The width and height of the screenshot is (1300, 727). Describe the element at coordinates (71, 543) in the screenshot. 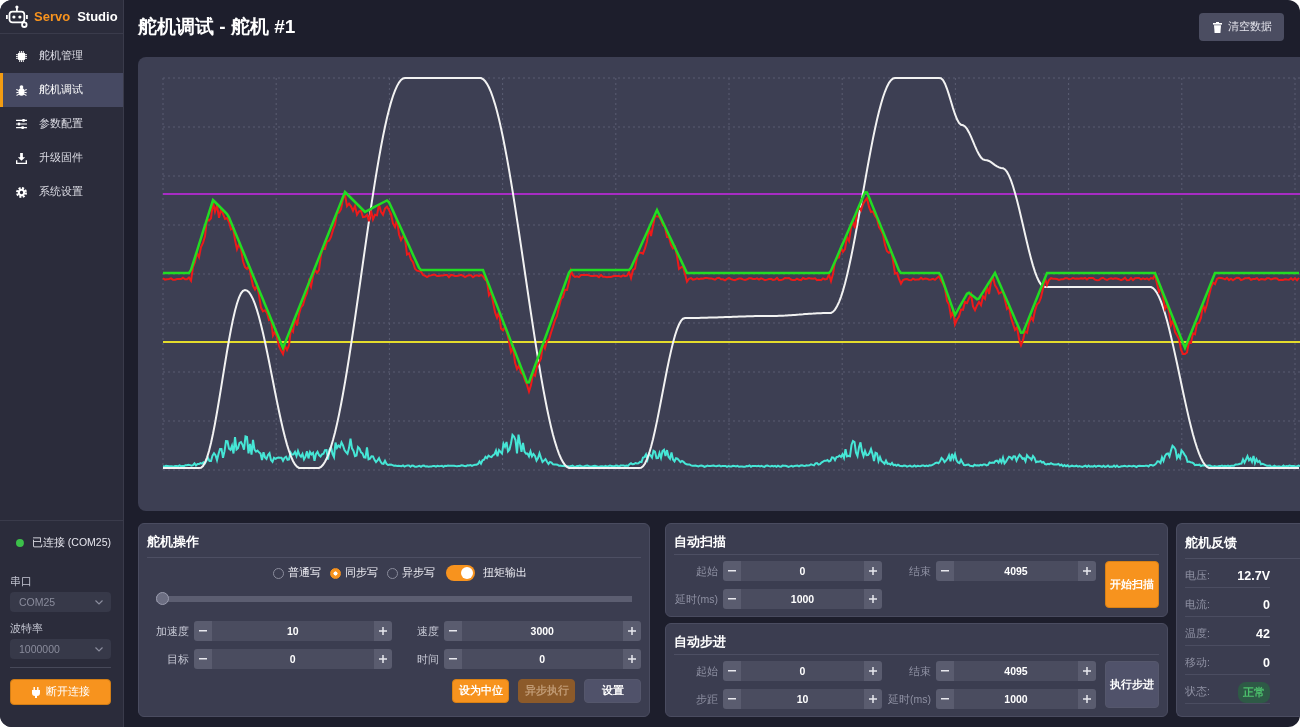

I see `connection-status: 已连接 (COM25)` at that location.